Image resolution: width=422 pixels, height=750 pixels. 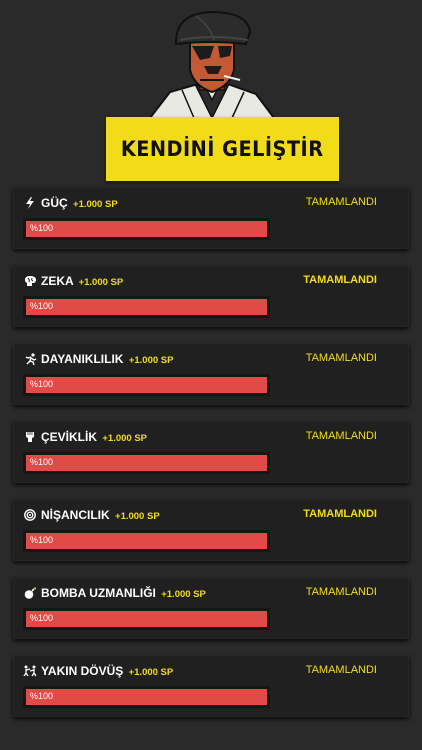 I want to click on fist-icon, so click(x=30, y=437).